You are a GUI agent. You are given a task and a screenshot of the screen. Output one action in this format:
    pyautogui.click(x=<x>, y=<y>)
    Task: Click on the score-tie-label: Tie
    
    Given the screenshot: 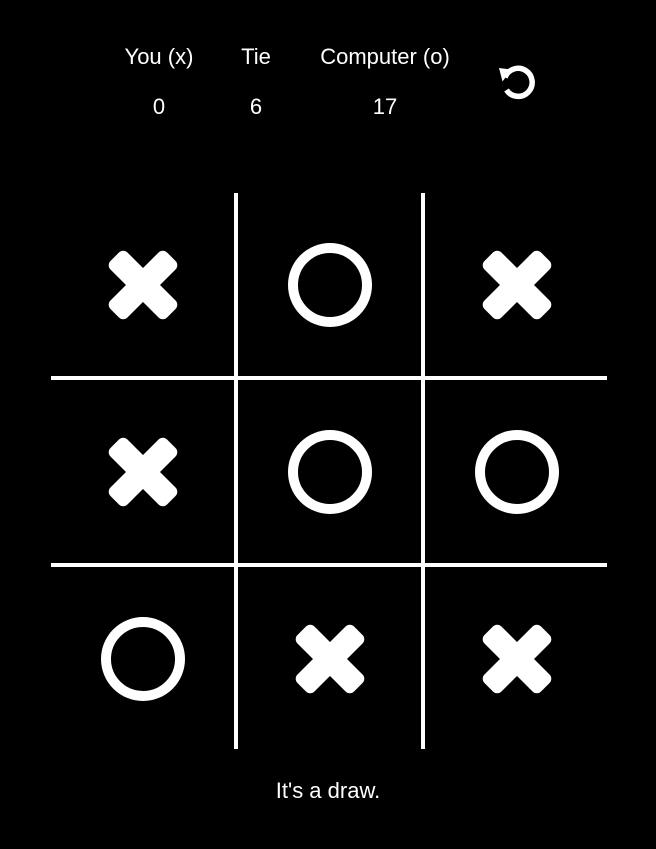 What is the action you would take?
    pyautogui.click(x=256, y=56)
    